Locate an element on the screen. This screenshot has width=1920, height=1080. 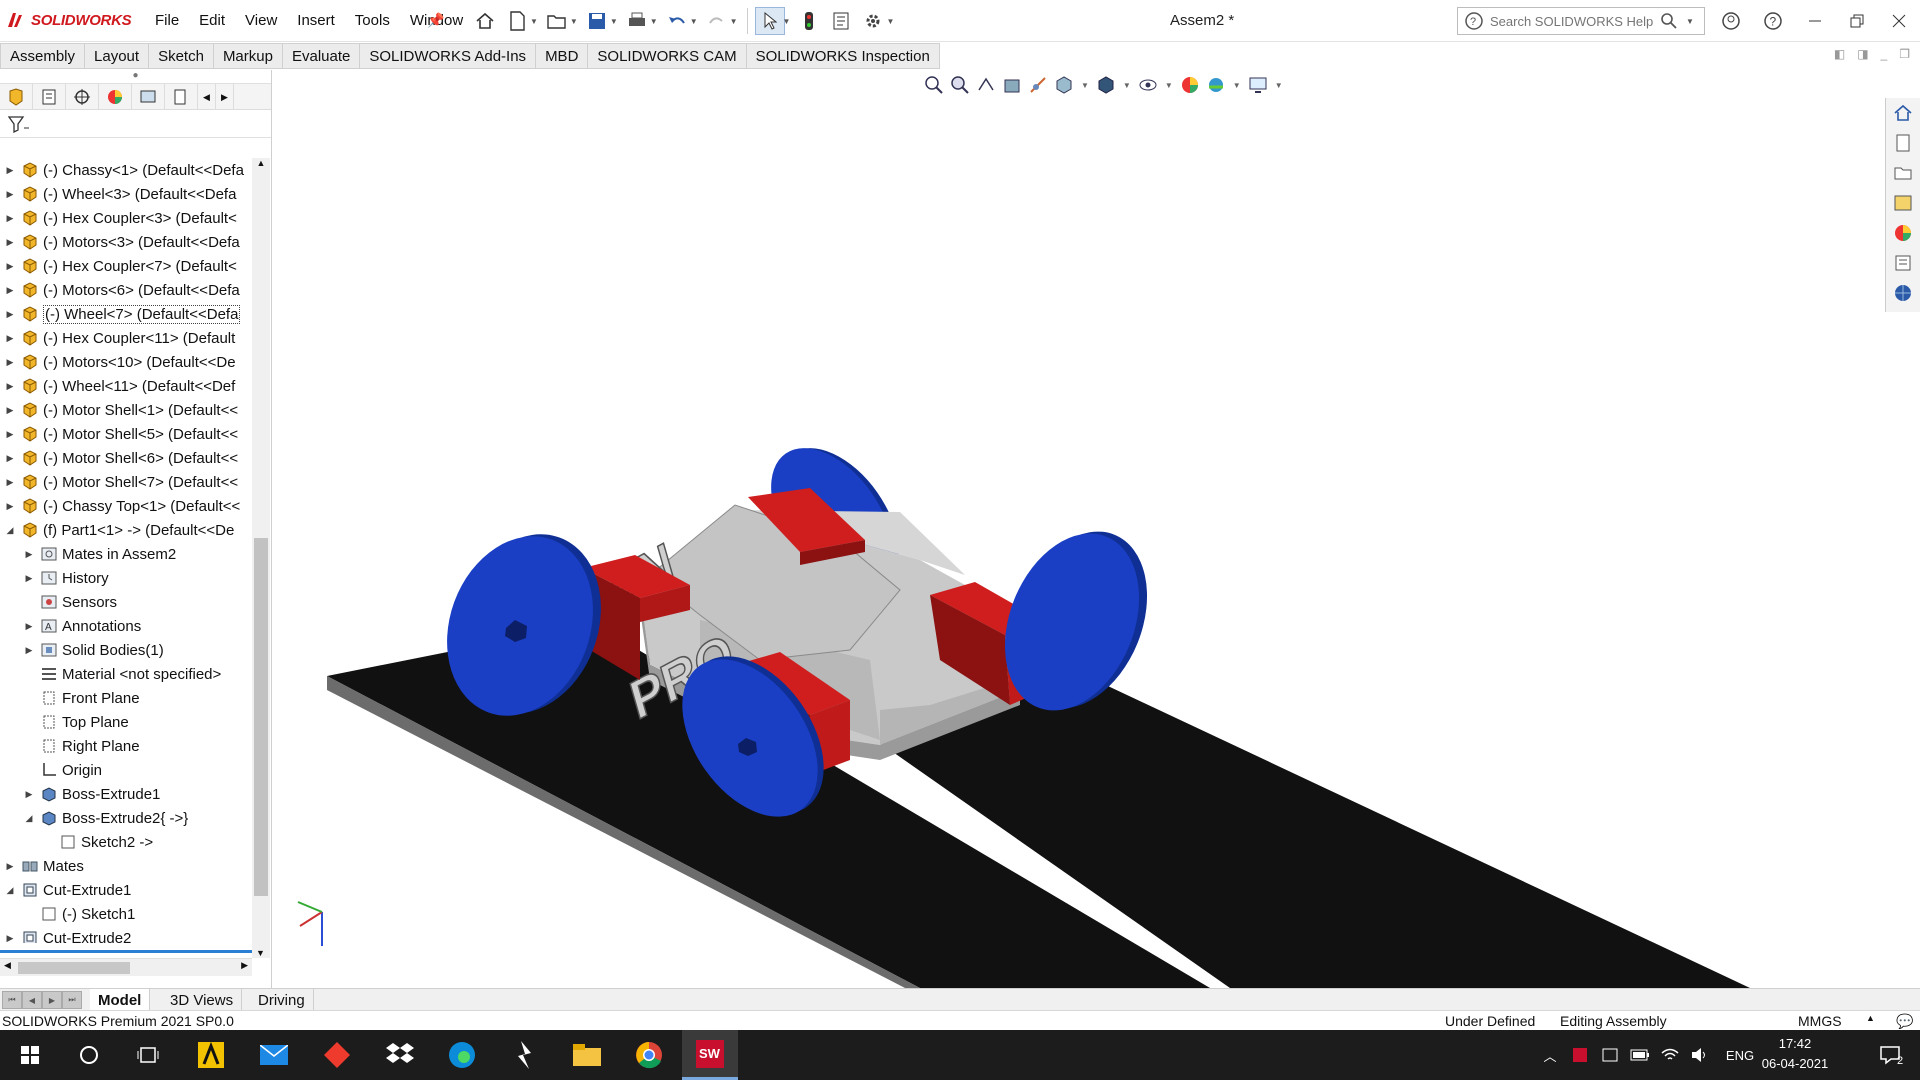
rebuild-button is located at coordinates (809, 21).